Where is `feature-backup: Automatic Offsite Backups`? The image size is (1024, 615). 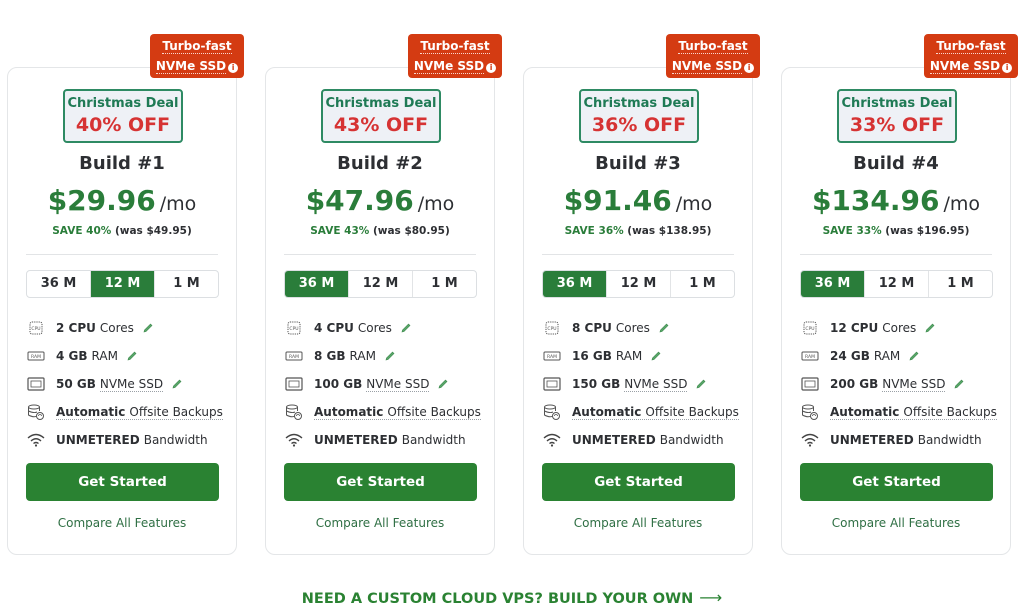
feature-backup: Automatic Offsite Backups is located at coordinates (642, 412).